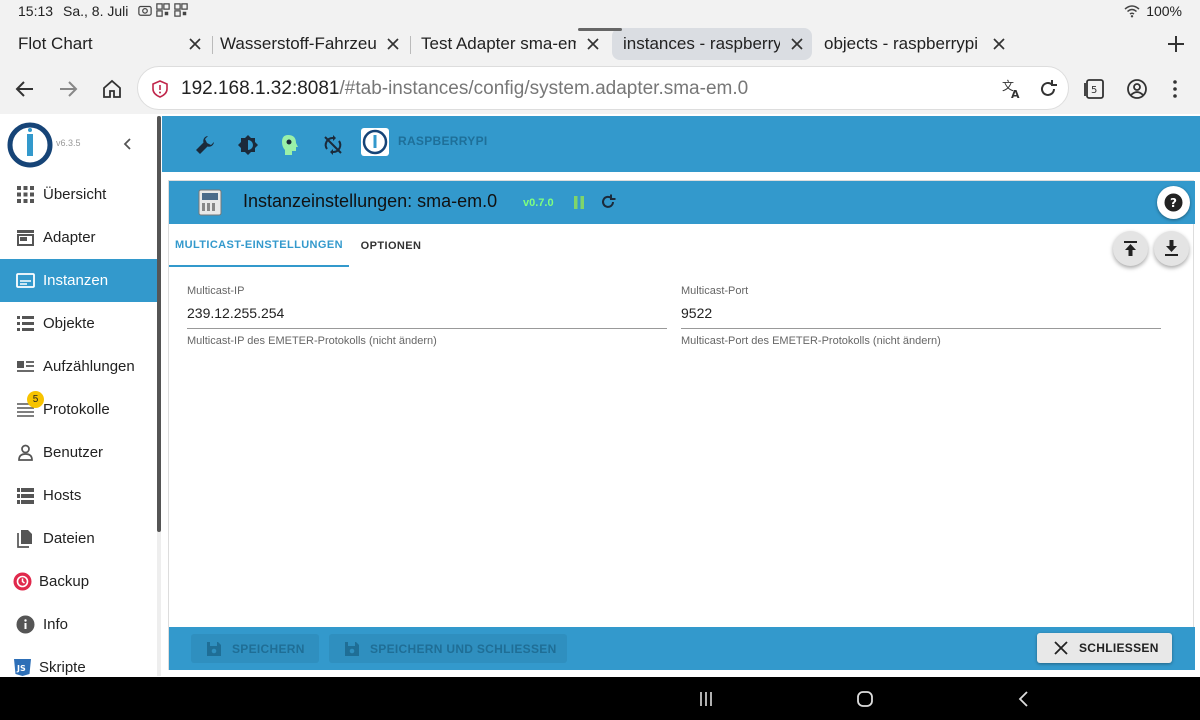 This screenshot has height=720, width=1200. Describe the element at coordinates (78, 538) in the screenshot. I see `sidebar-item-dateien: Dateien` at that location.